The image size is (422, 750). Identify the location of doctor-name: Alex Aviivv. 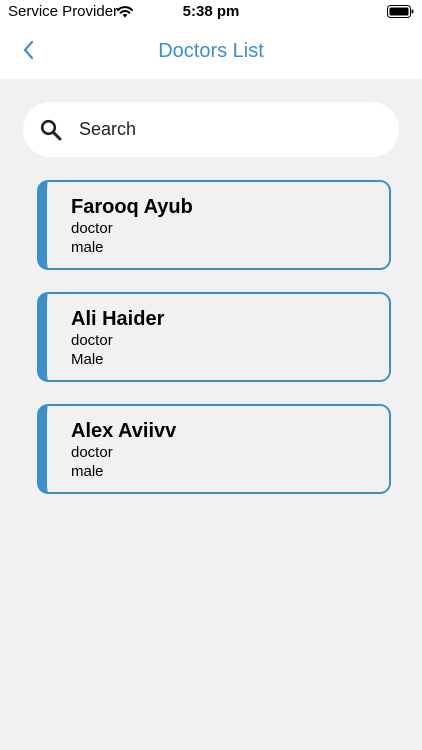
(124, 431).